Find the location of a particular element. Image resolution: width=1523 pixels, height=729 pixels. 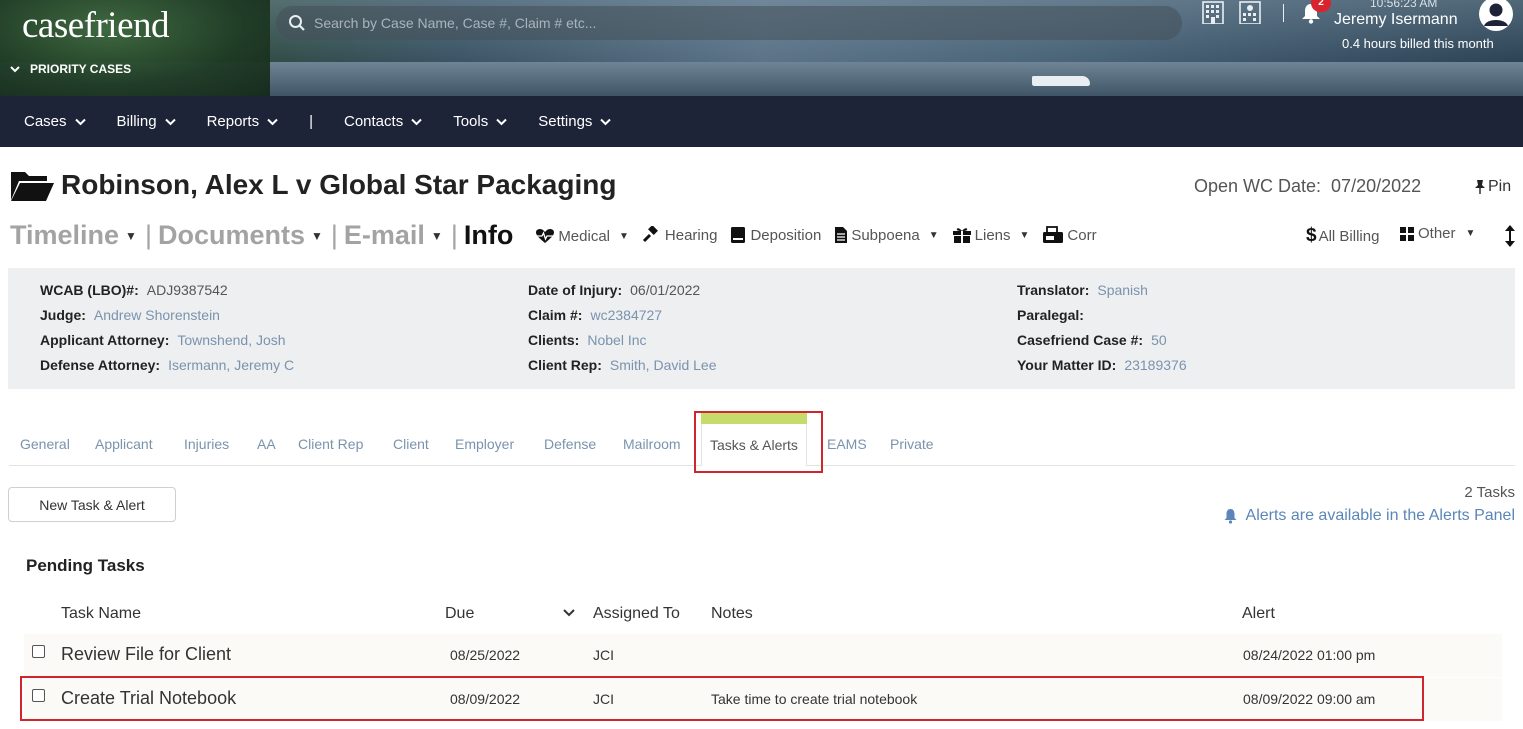

user-avatar-icon is located at coordinates (1496, 16).